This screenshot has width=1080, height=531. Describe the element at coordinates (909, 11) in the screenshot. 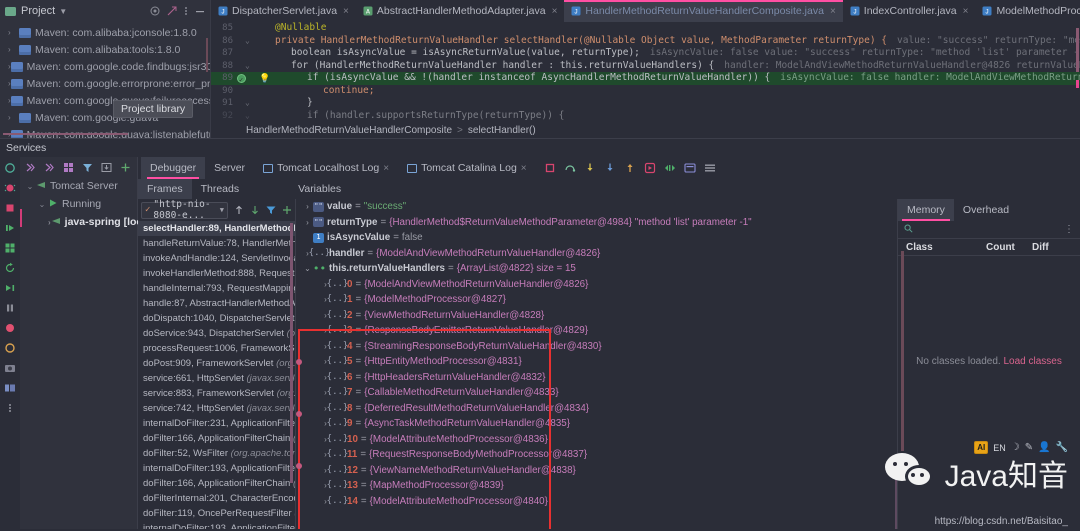

I see `editor-tab-indexcontroller: J IndexController.java ×` at that location.